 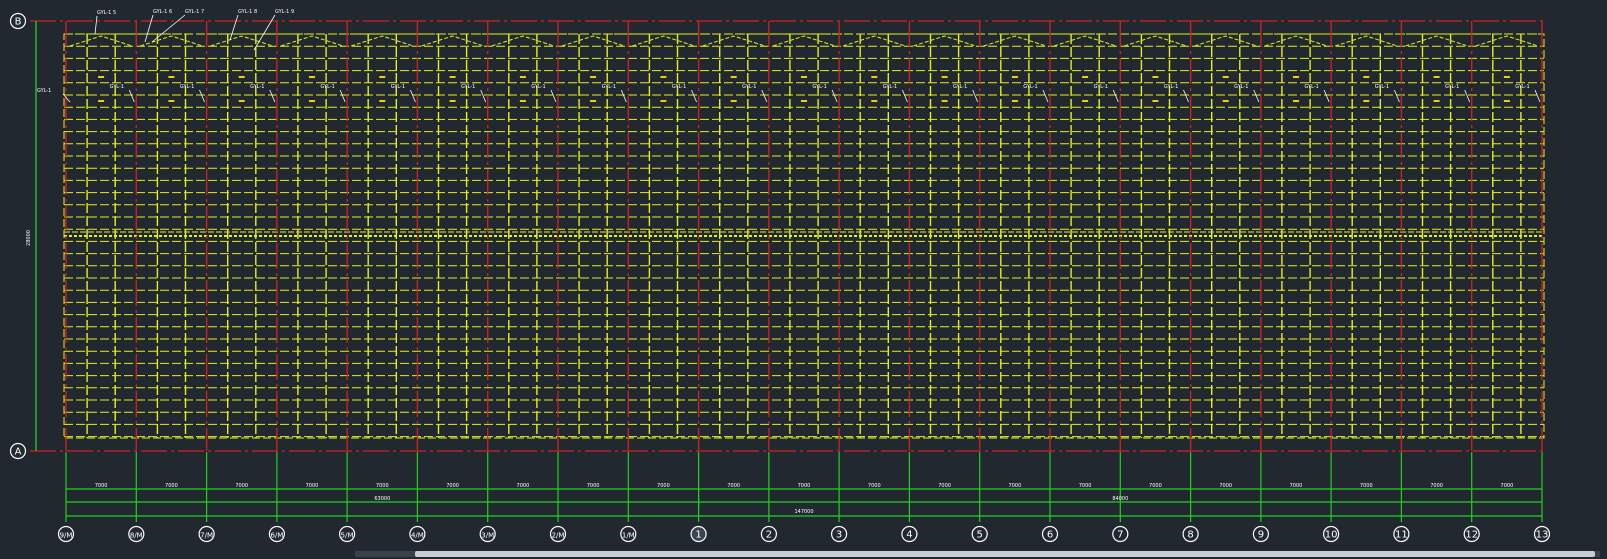 I want to click on subtotal-dimension-text: 63000, so click(x=382, y=499).